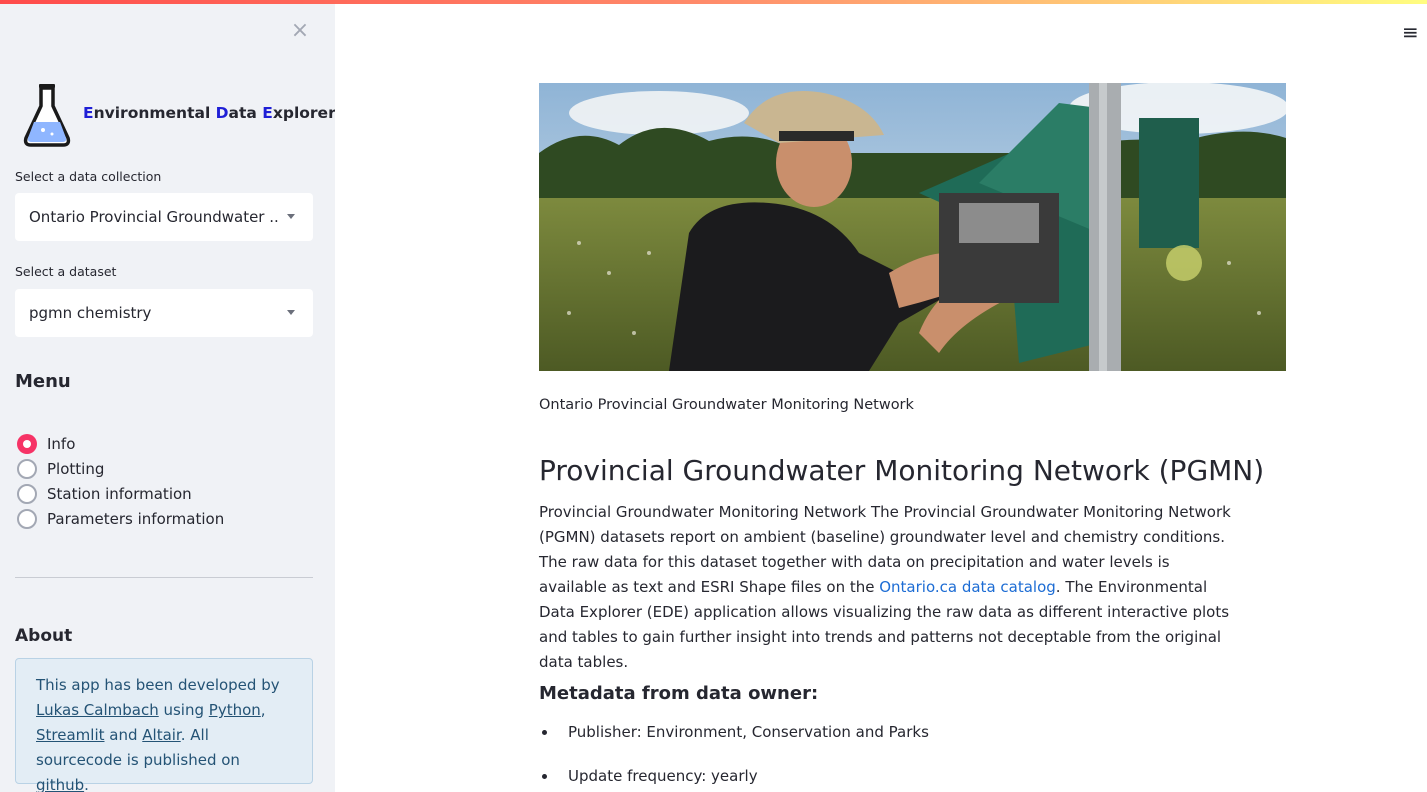 The height and width of the screenshot is (792, 1427). I want to click on menu-item-parameters-information: Parameters information, so click(120, 518).